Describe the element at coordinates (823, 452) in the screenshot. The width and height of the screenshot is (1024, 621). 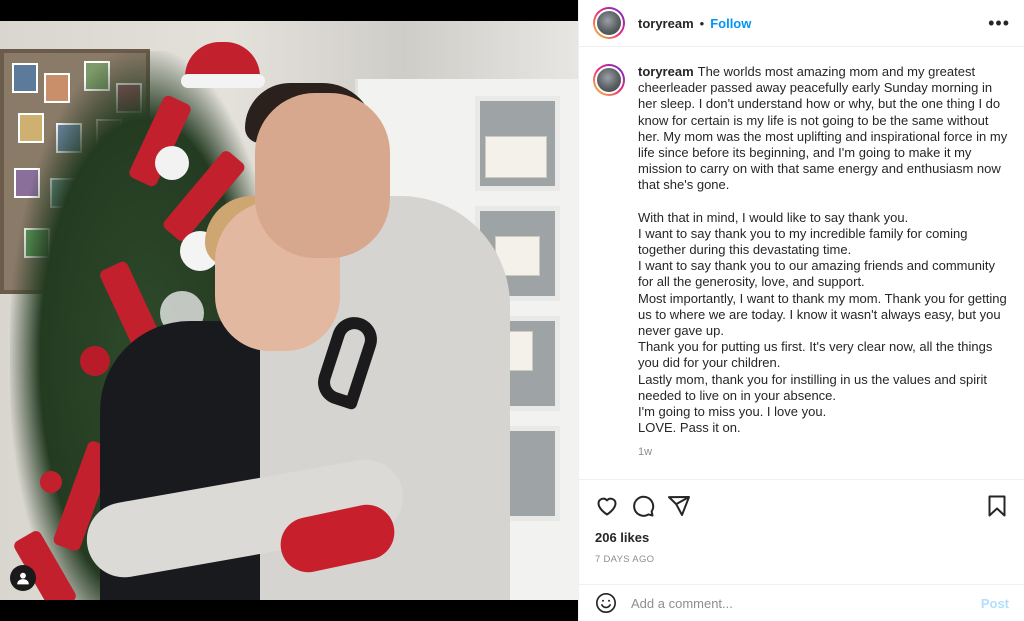
I see `caption-time-ago: 1w` at that location.